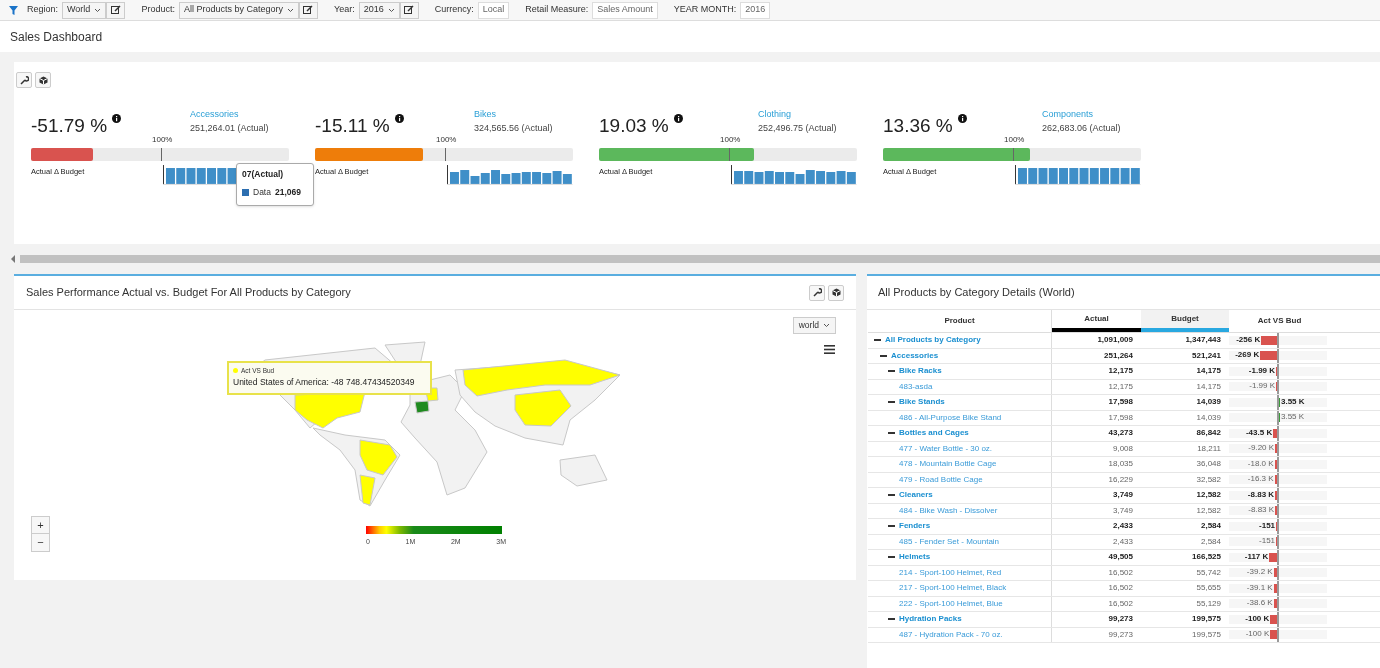 This screenshot has width=1380, height=668. I want to click on product-link: 487 - Hydration Pack - 70 oz., so click(951, 634).